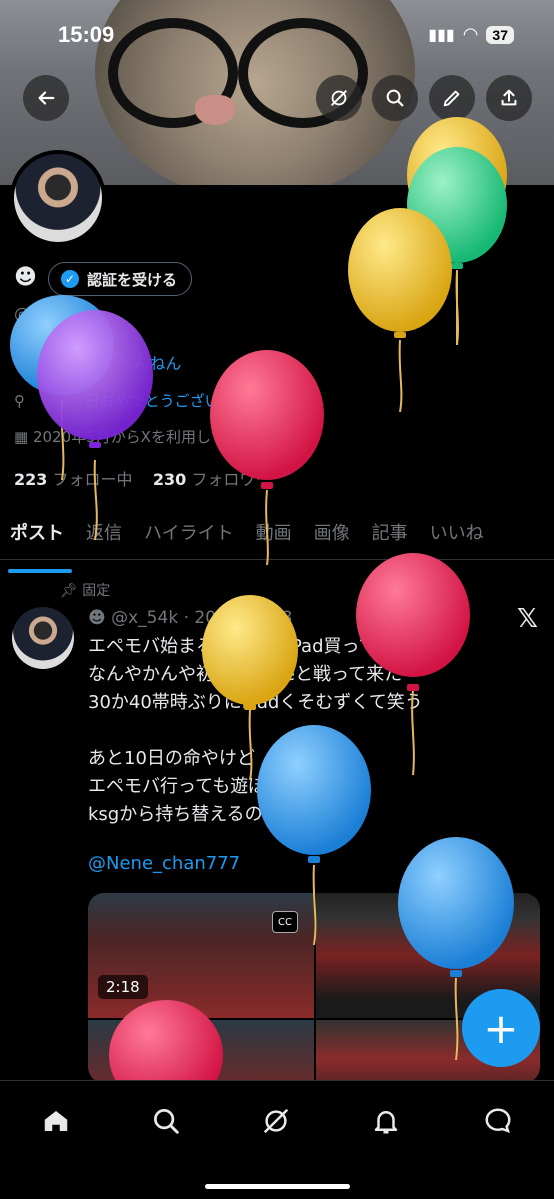 Image resolution: width=554 pixels, height=1199 pixels. Describe the element at coordinates (441, 34) in the screenshot. I see `signal-icon: ▮▮▮` at that location.